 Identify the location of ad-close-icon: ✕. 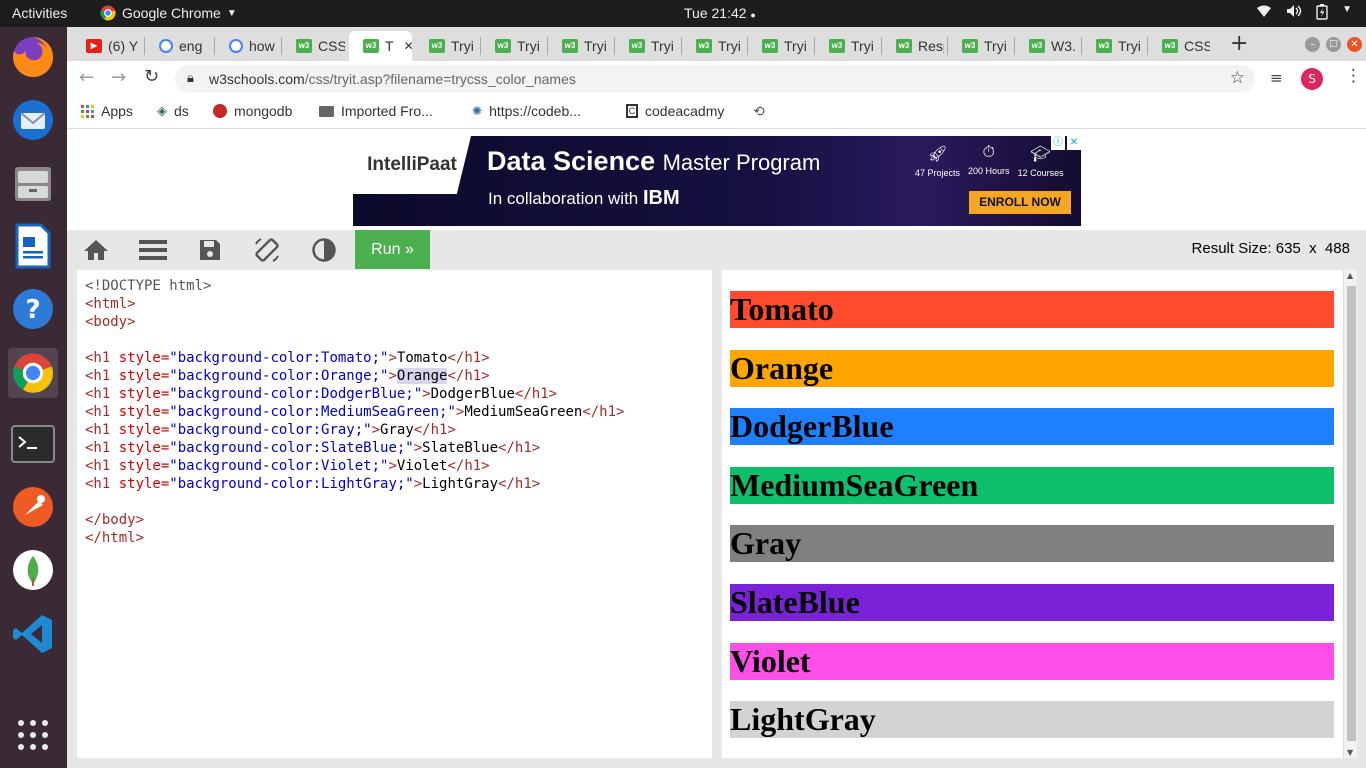
(1074, 143).